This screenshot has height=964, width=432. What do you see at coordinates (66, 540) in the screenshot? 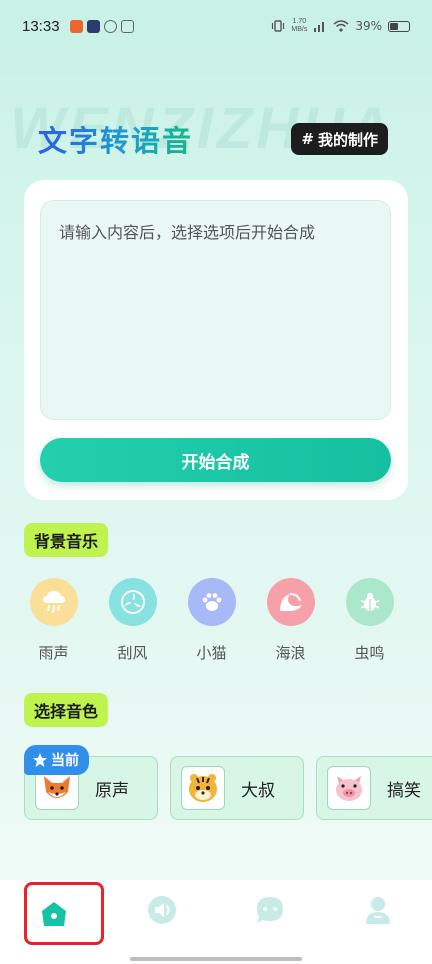
I see `background-music-heading: 背景音乐` at bounding box center [66, 540].